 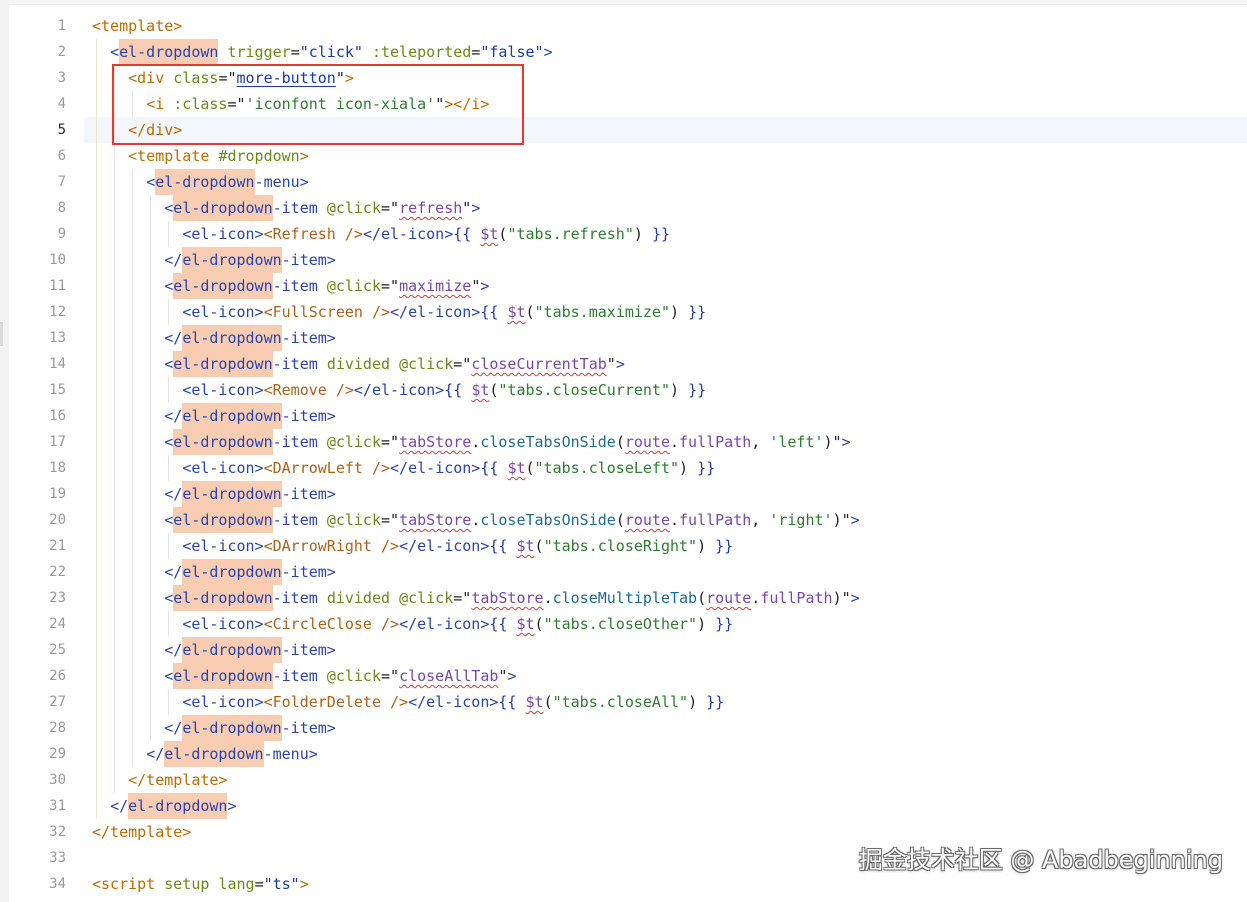 What do you see at coordinates (57, 572) in the screenshot?
I see `line-number: 22` at bounding box center [57, 572].